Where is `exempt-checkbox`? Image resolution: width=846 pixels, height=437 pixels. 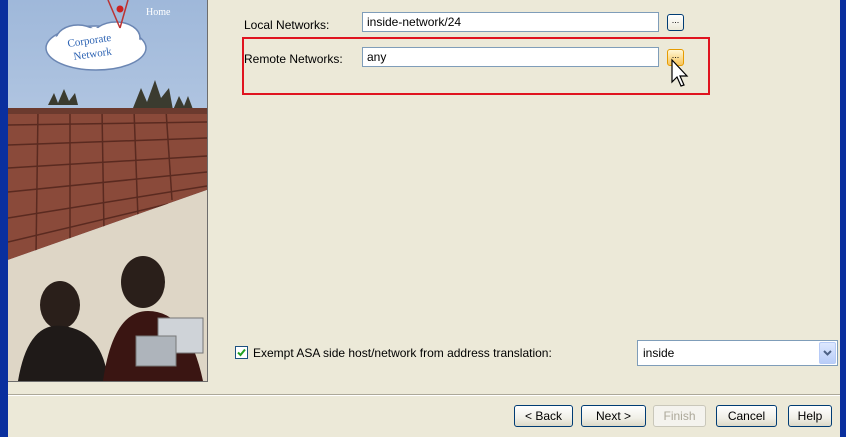
exempt-checkbox is located at coordinates (241, 352).